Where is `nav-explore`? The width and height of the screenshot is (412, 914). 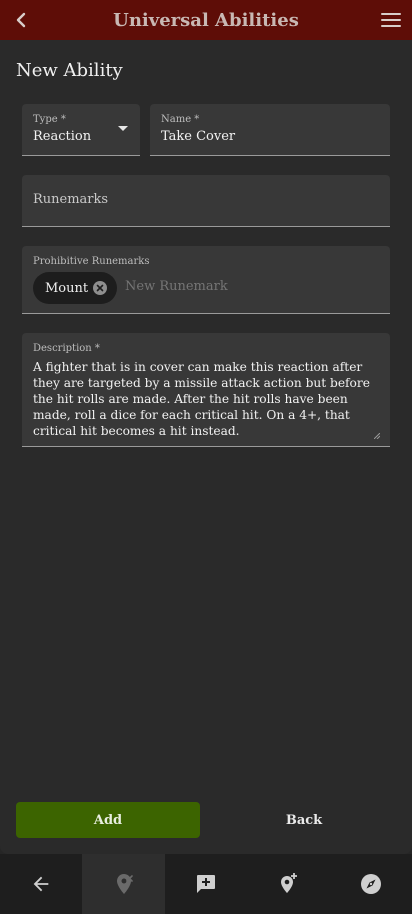
nav-explore is located at coordinates (371, 884).